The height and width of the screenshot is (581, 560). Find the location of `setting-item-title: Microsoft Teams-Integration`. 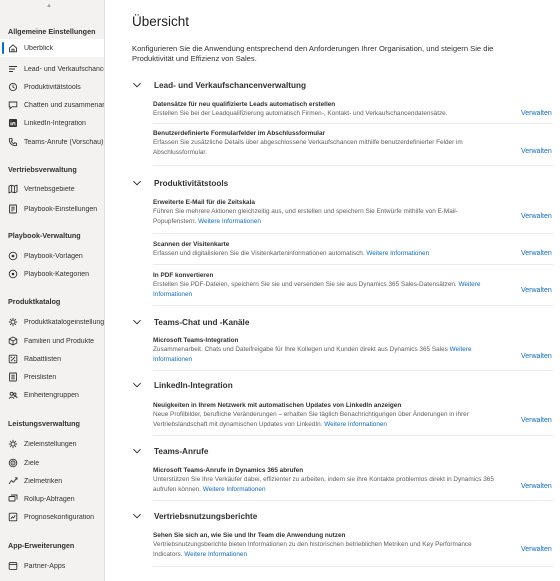

setting-item-title: Microsoft Teams-Integration is located at coordinates (196, 340).